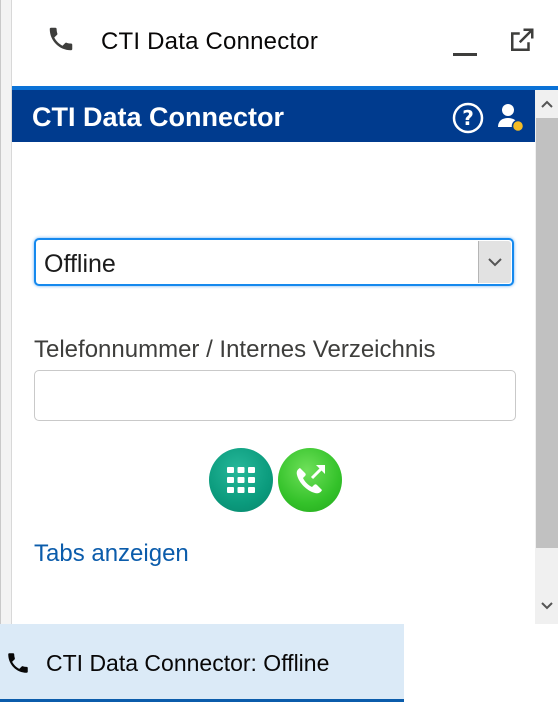  I want to click on utility-bar-tab: CTI Data Connector: Offline, so click(202, 663).